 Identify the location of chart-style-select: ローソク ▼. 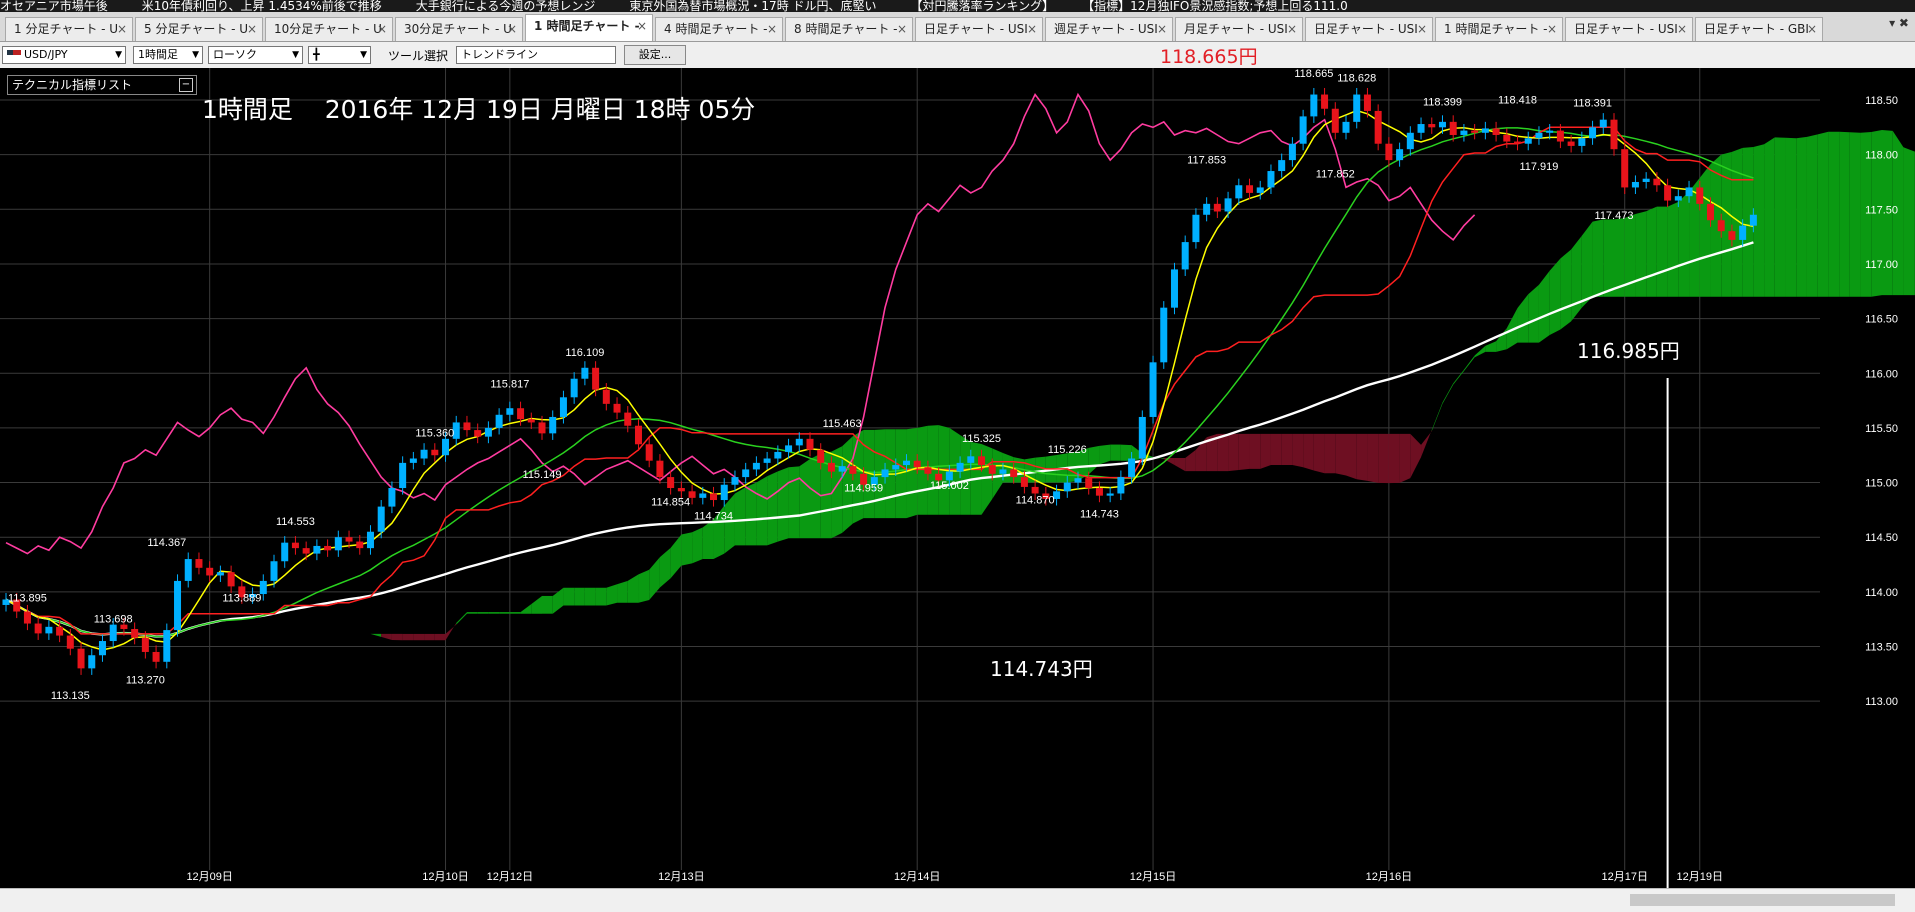
(255, 55).